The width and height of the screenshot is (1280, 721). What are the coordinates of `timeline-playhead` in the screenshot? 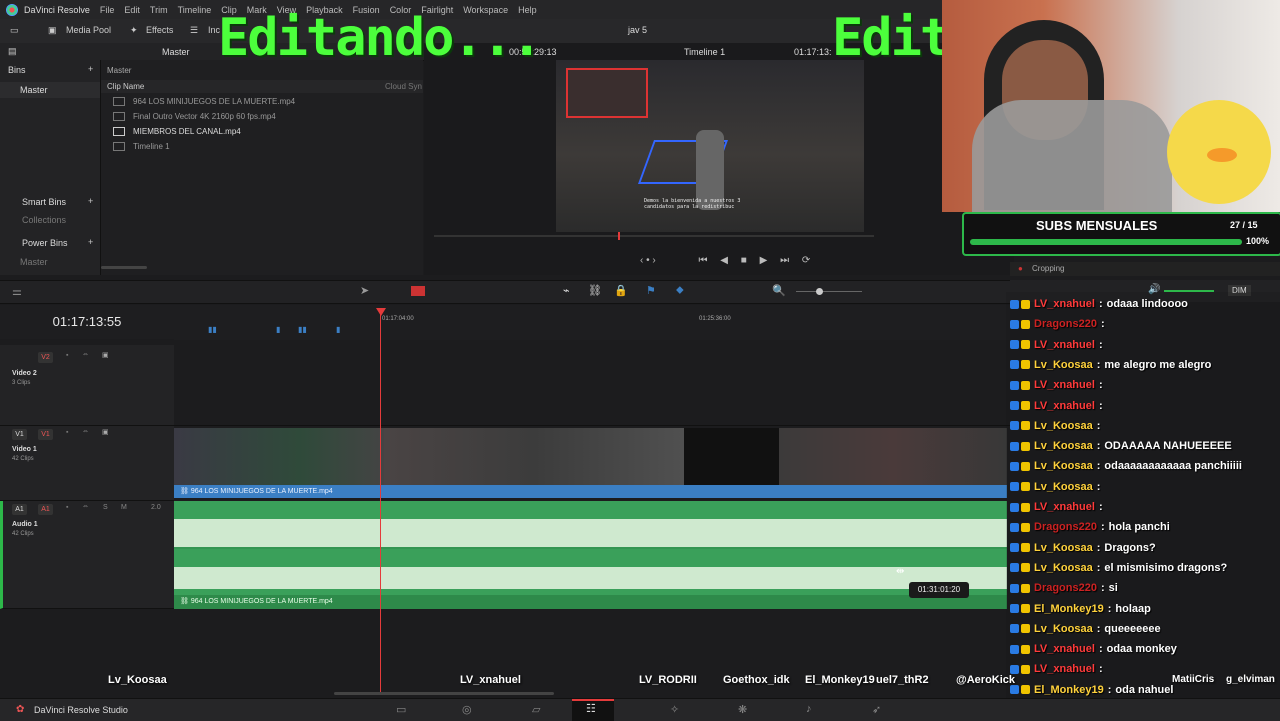 It's located at (380, 500).